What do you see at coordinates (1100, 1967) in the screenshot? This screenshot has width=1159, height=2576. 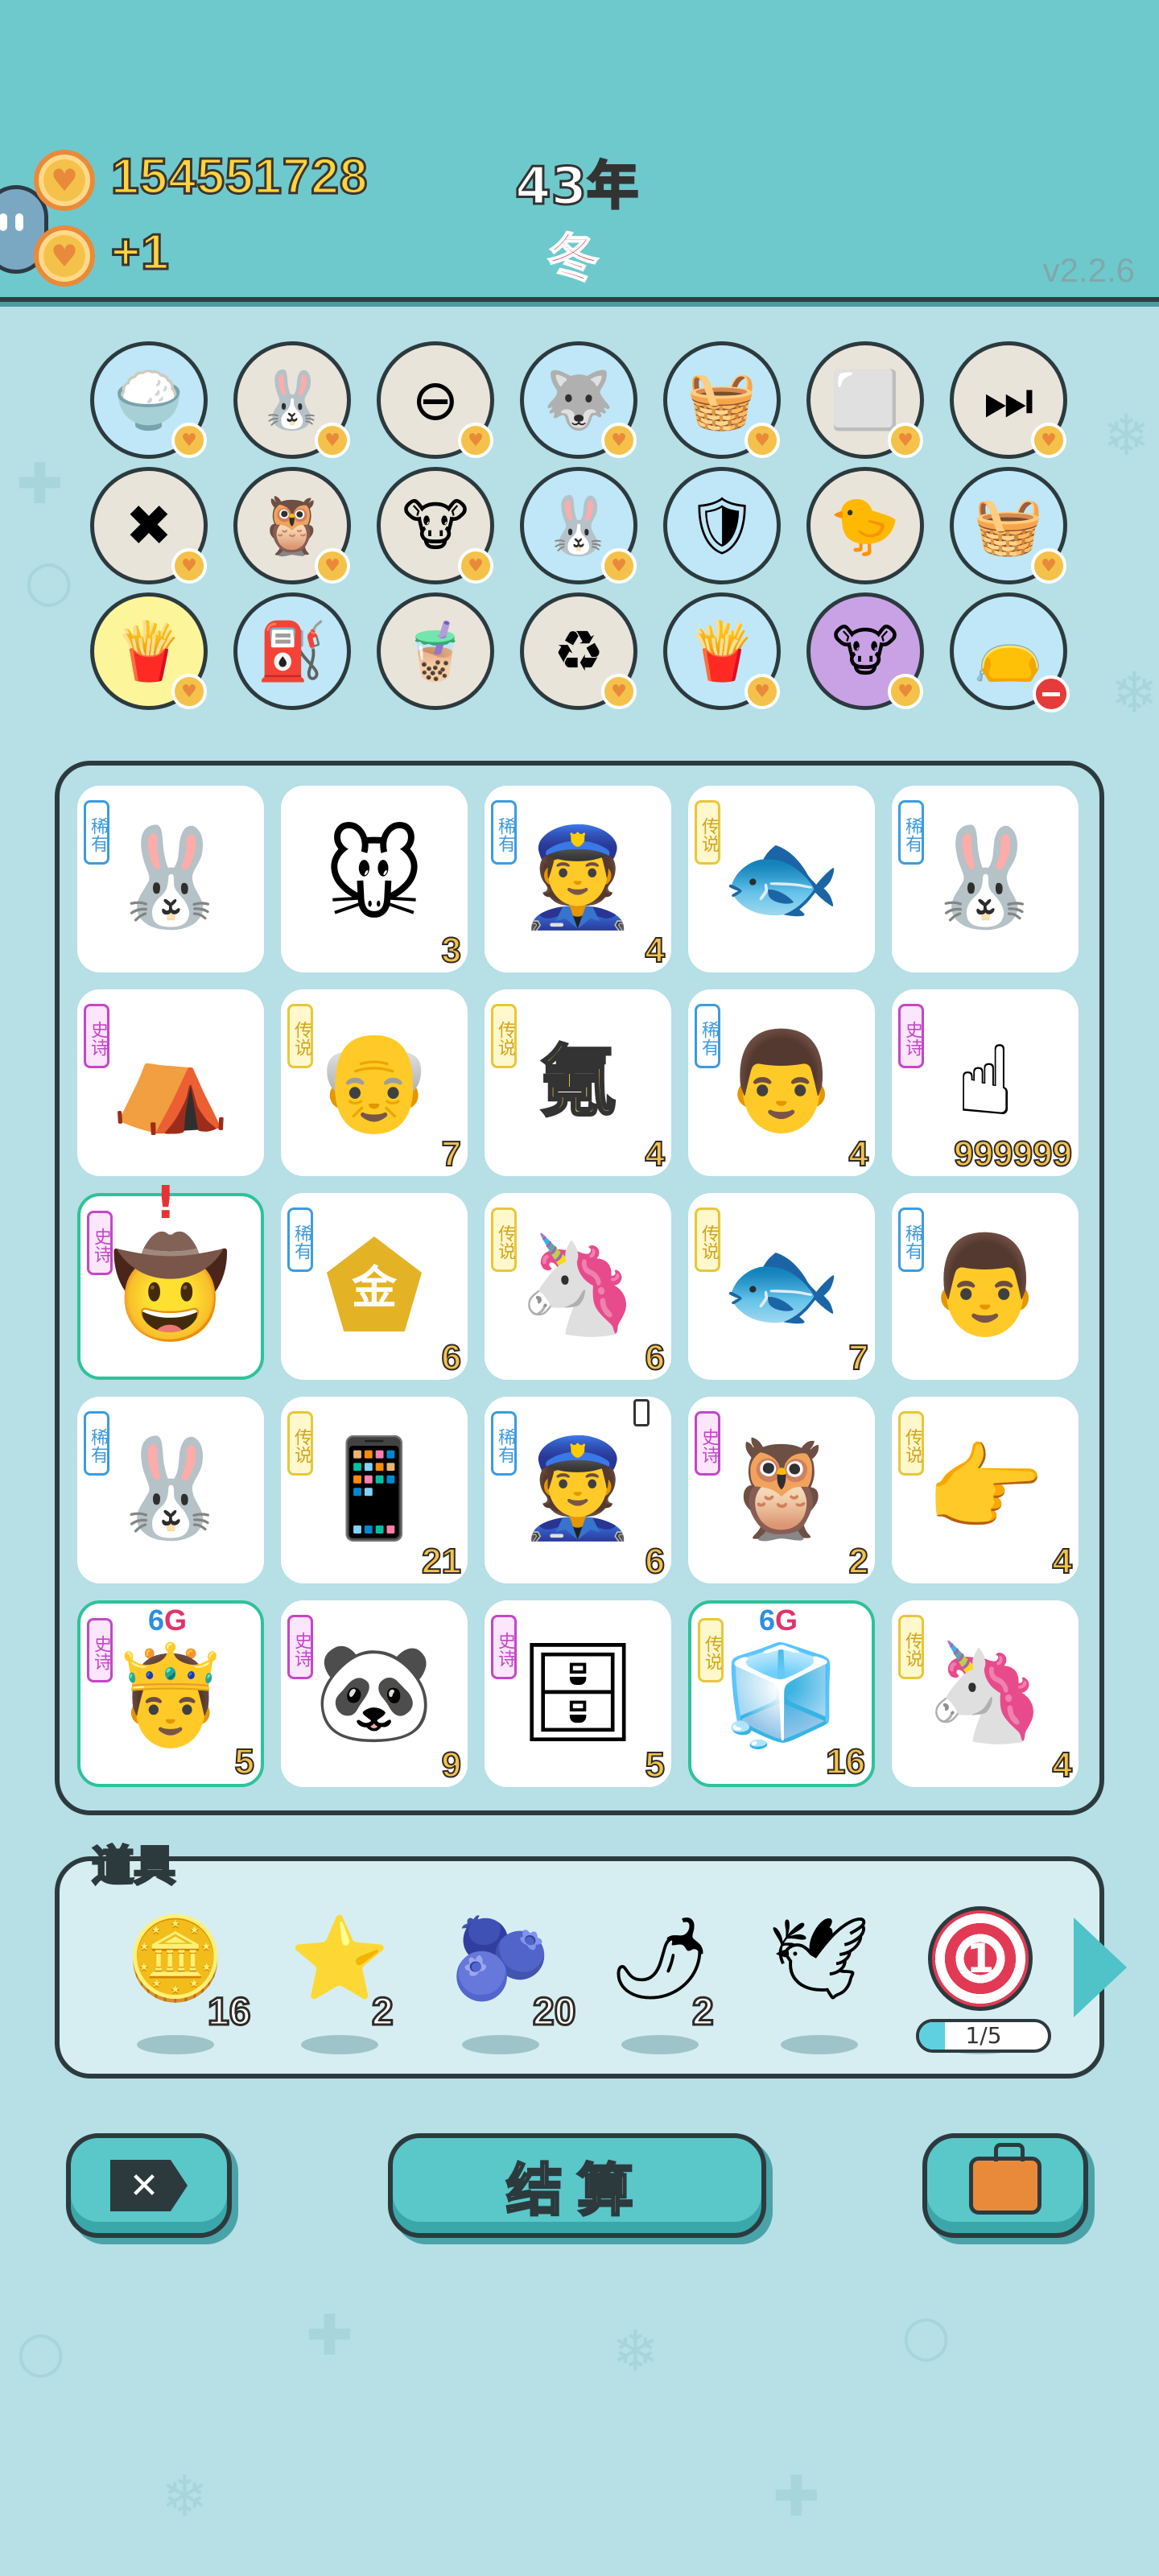 I see `next-page-arrow-icon` at bounding box center [1100, 1967].